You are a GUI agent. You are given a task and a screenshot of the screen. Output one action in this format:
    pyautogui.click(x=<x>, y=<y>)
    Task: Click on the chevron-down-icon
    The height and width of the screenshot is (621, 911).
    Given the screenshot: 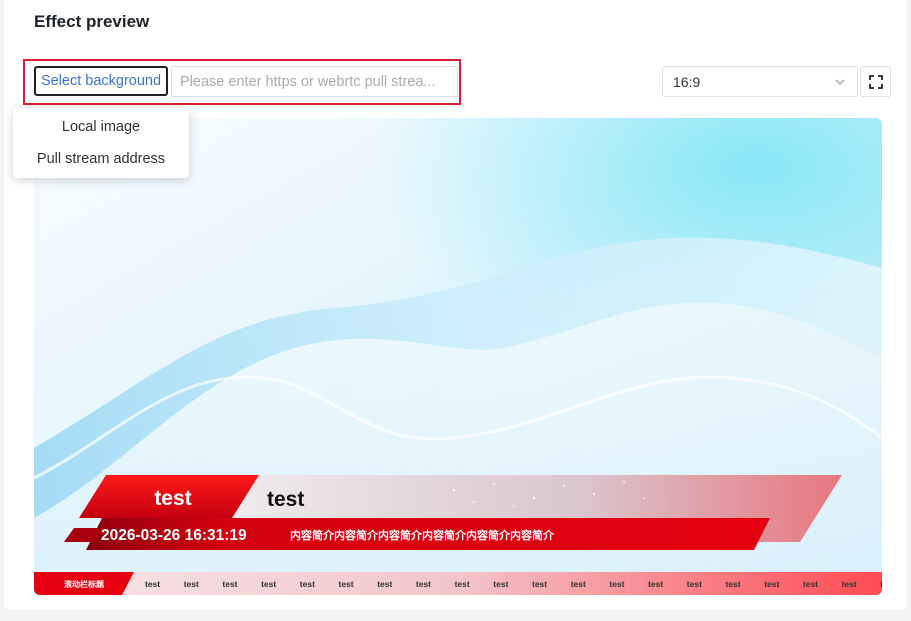 What is the action you would take?
    pyautogui.click(x=840, y=82)
    